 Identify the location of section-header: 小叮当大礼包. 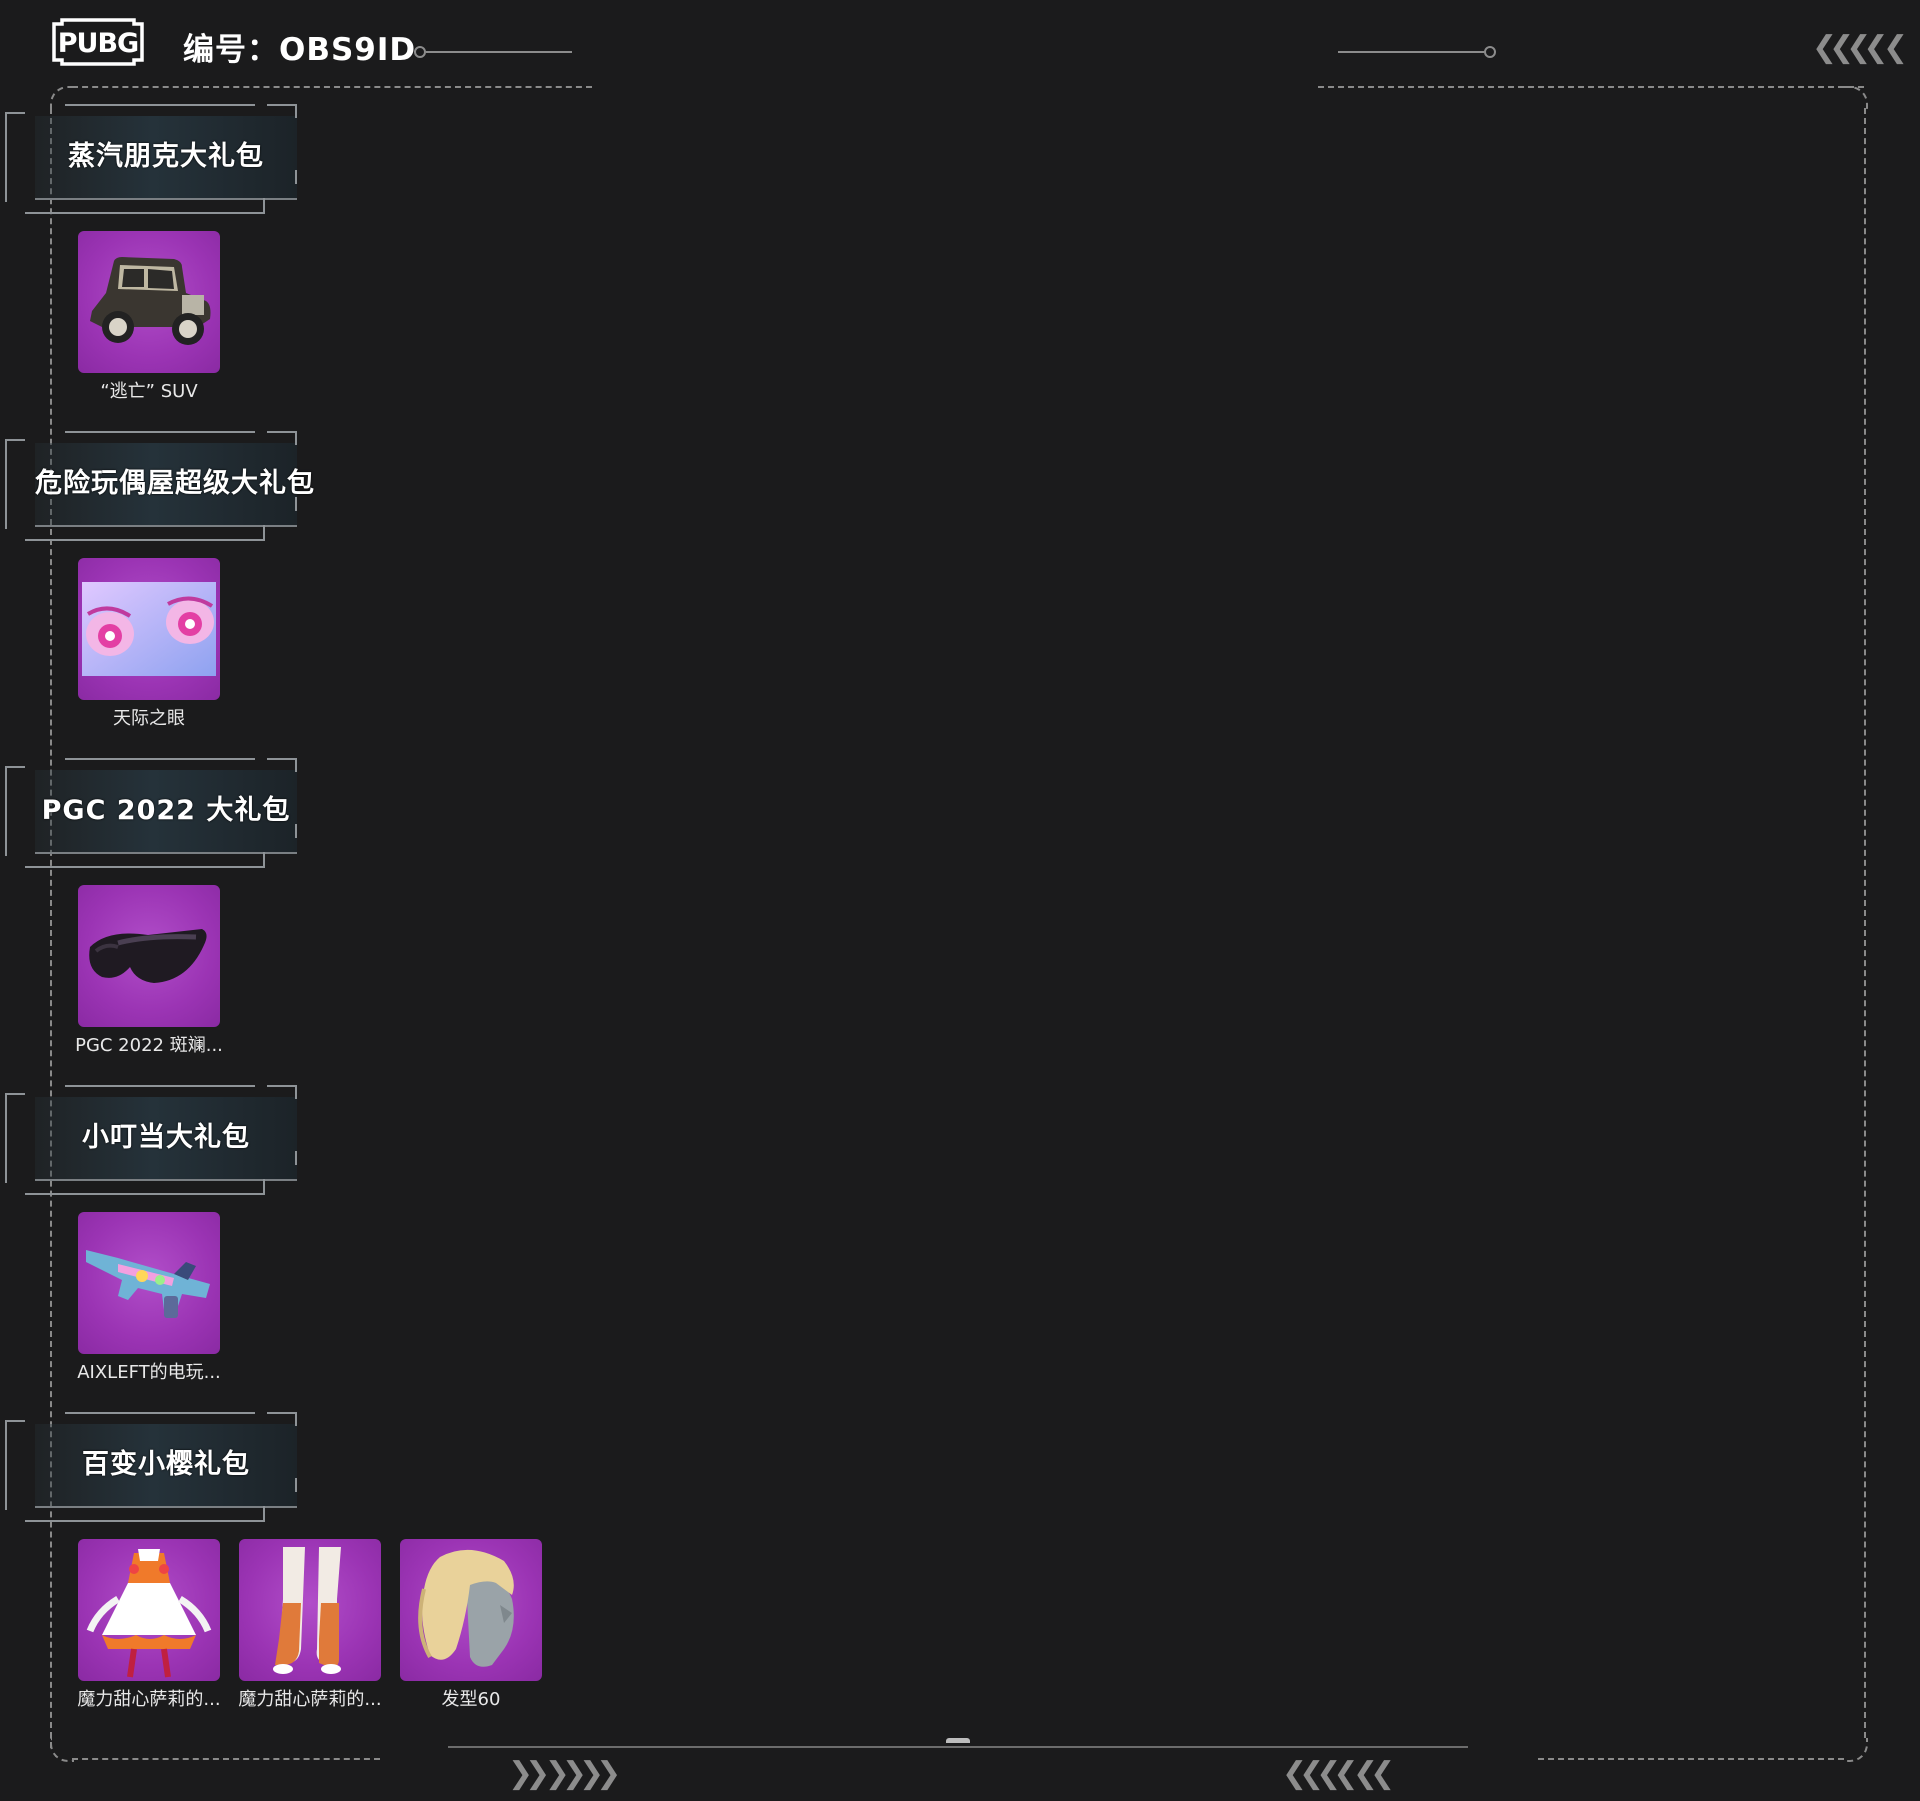
(151, 1140).